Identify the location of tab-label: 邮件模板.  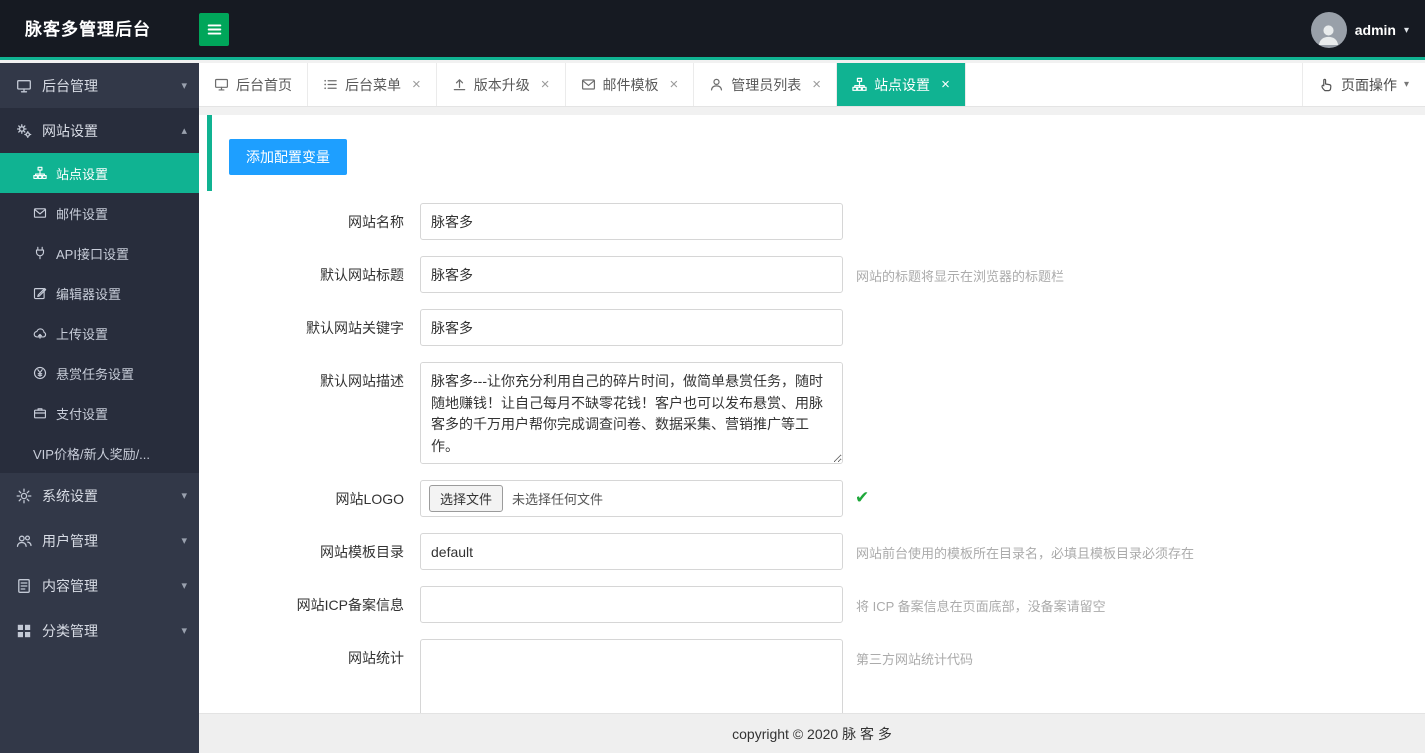
(630, 84).